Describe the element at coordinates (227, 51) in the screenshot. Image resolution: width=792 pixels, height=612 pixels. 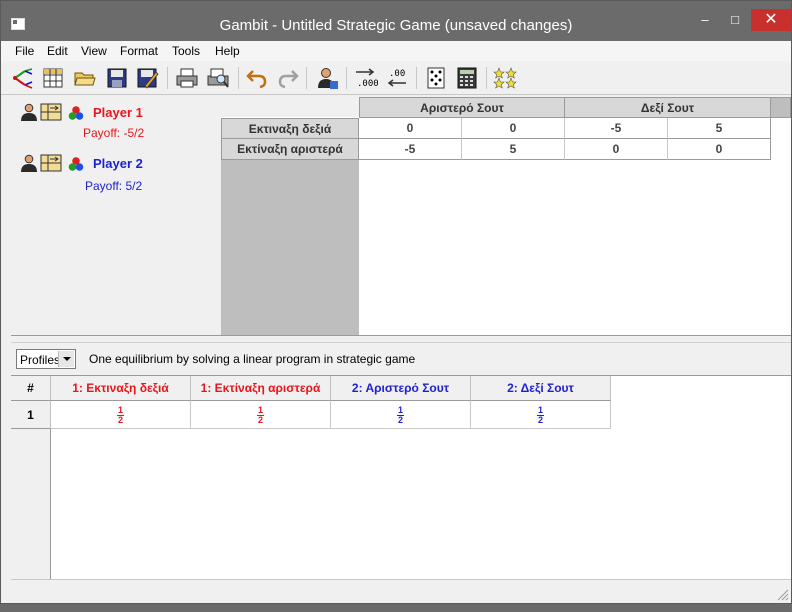
I see `menu-help: Help` at that location.